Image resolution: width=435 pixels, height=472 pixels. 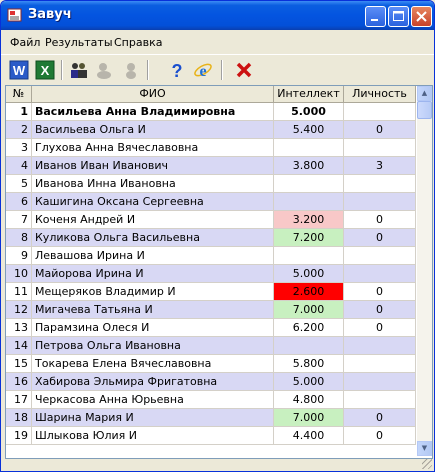 I want to click on row-number-cell: 14, so click(x=19, y=346).